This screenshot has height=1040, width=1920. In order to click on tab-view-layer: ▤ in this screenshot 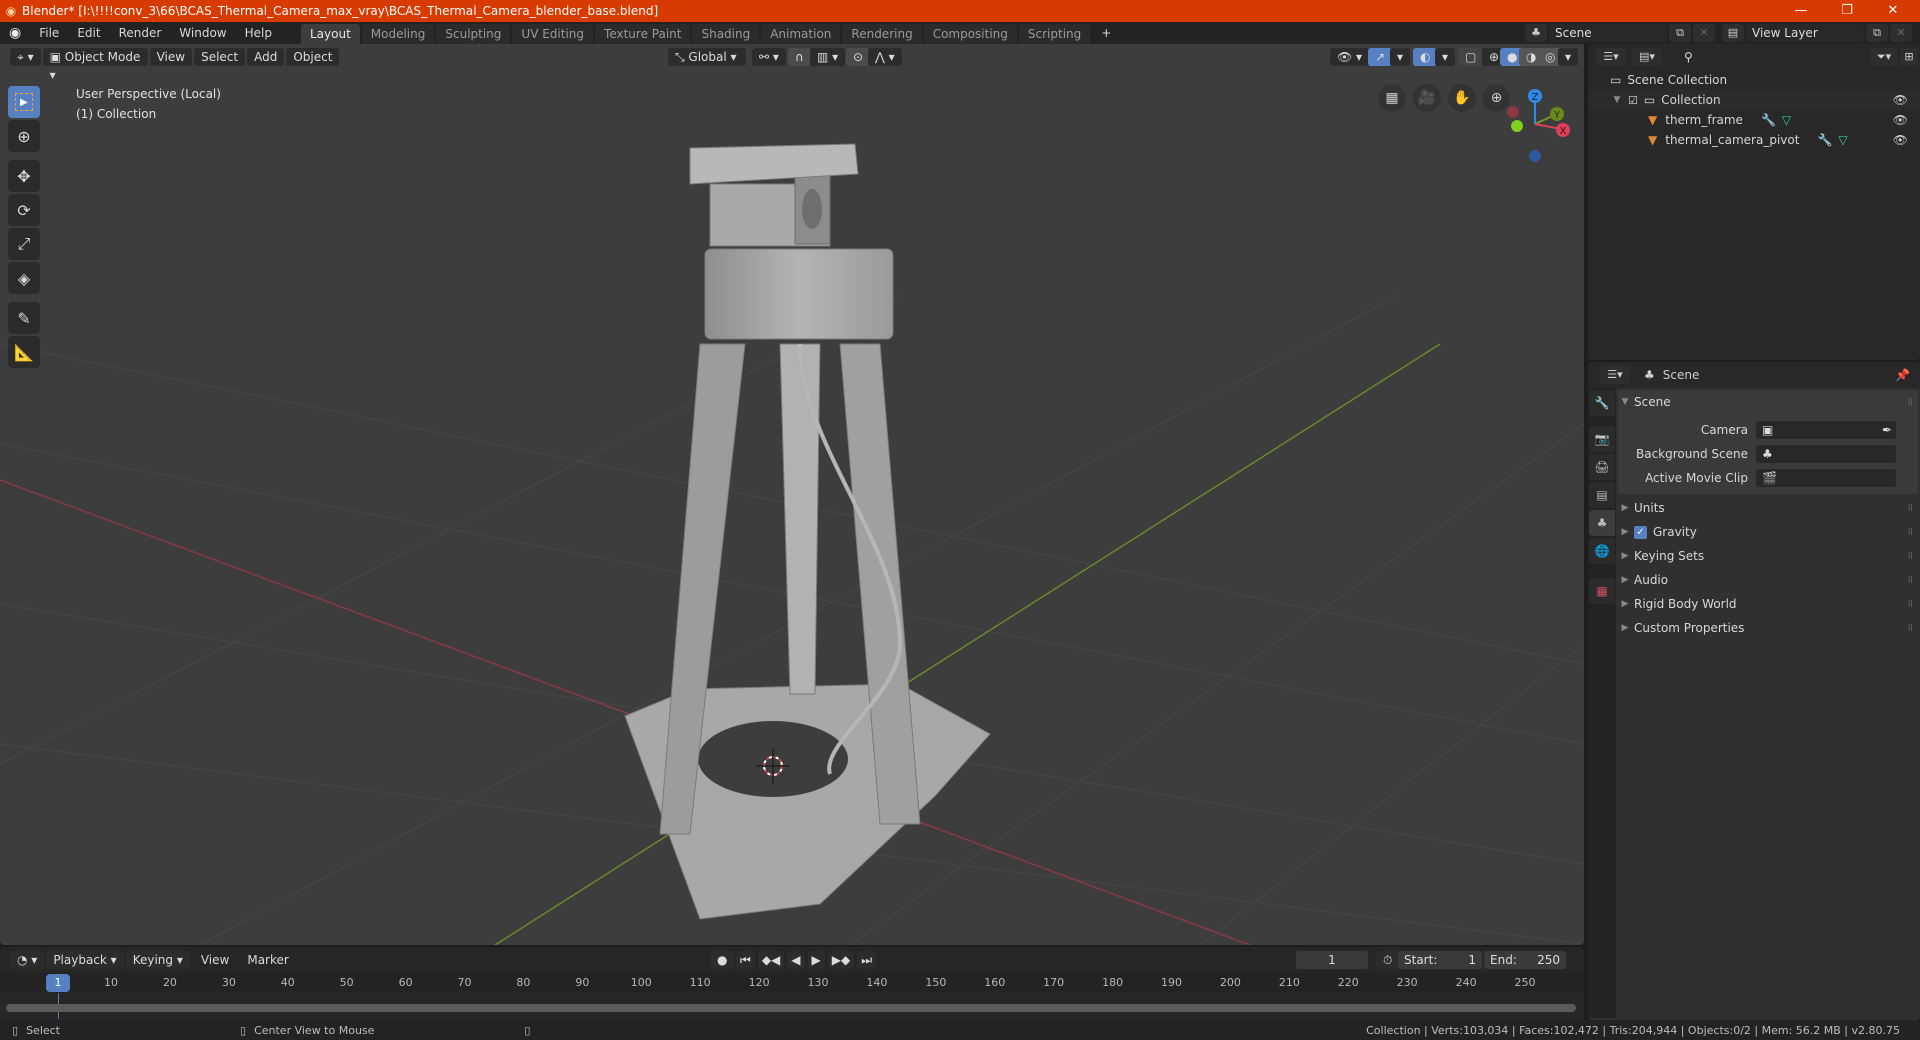, I will do `click(1602, 495)`.